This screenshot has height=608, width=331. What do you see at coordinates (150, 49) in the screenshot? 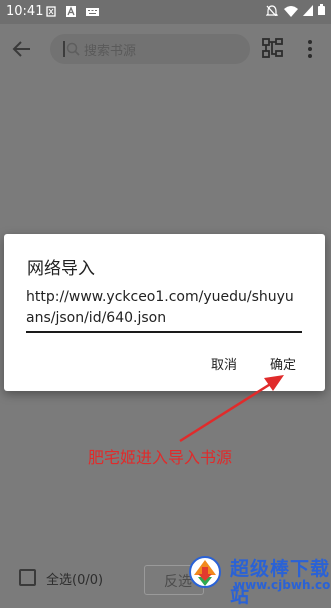
I see `search-input: 搜索书源` at bounding box center [150, 49].